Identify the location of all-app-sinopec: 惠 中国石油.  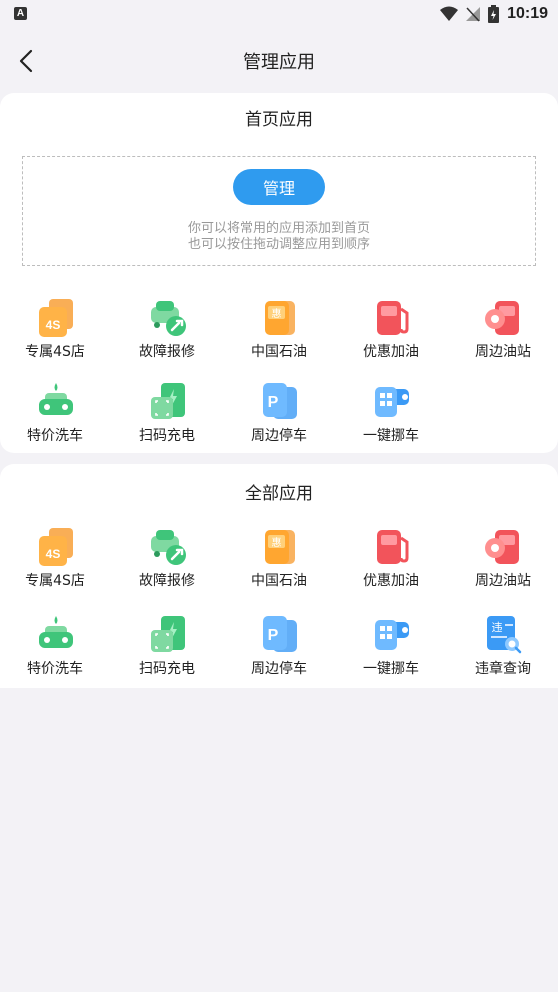
(279, 563).